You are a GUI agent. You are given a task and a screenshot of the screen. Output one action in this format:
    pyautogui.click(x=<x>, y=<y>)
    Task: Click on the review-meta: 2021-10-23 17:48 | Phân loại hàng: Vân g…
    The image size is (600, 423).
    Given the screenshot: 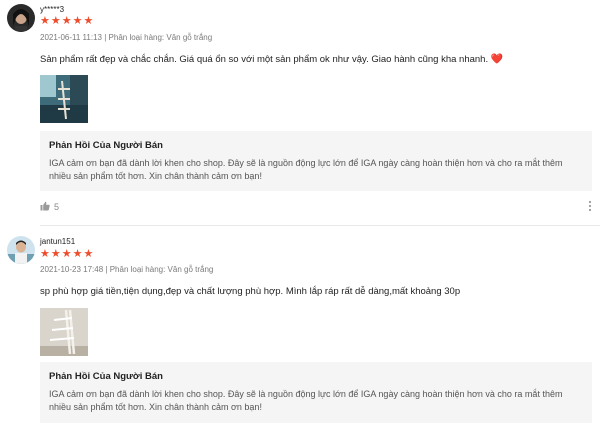 What is the action you would take?
    pyautogui.click(x=126, y=269)
    